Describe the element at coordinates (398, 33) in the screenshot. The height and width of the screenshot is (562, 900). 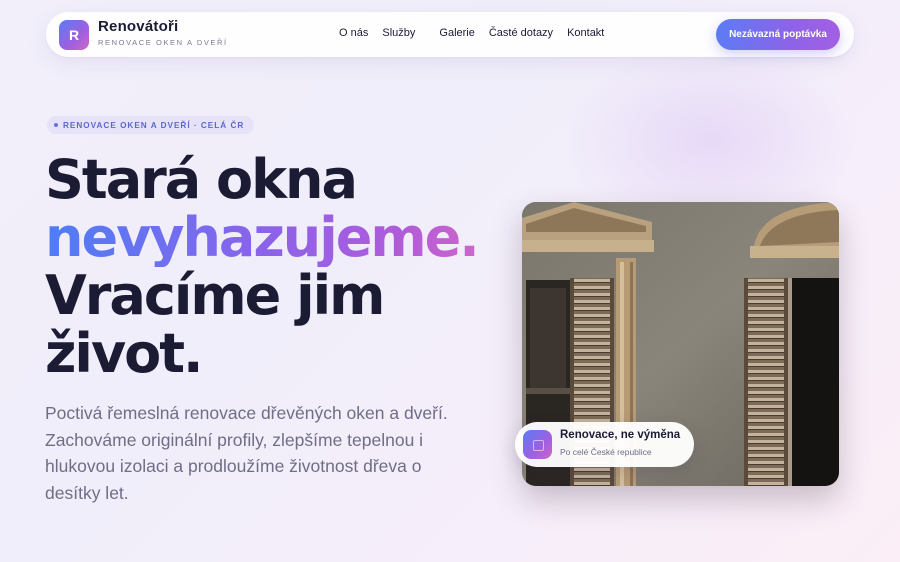
I see `nav-link-services: Služby` at that location.